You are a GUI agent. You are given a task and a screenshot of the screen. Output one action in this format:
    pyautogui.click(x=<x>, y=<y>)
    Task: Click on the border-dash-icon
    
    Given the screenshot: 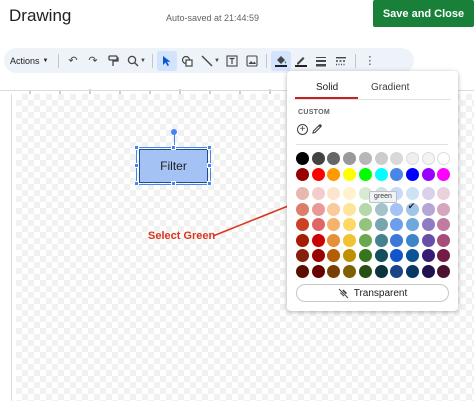 What is the action you would take?
    pyautogui.click(x=341, y=61)
    